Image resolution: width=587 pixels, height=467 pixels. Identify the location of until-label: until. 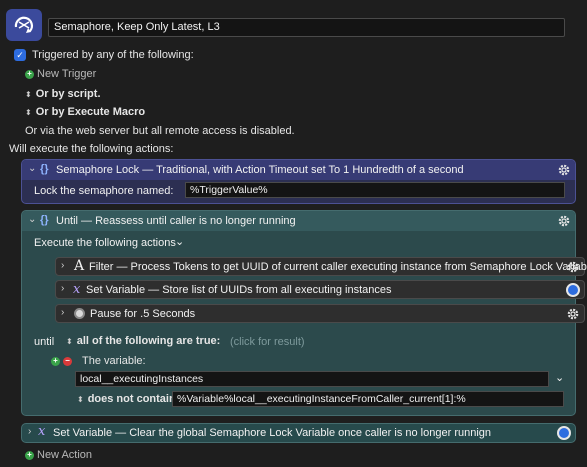
(44, 342).